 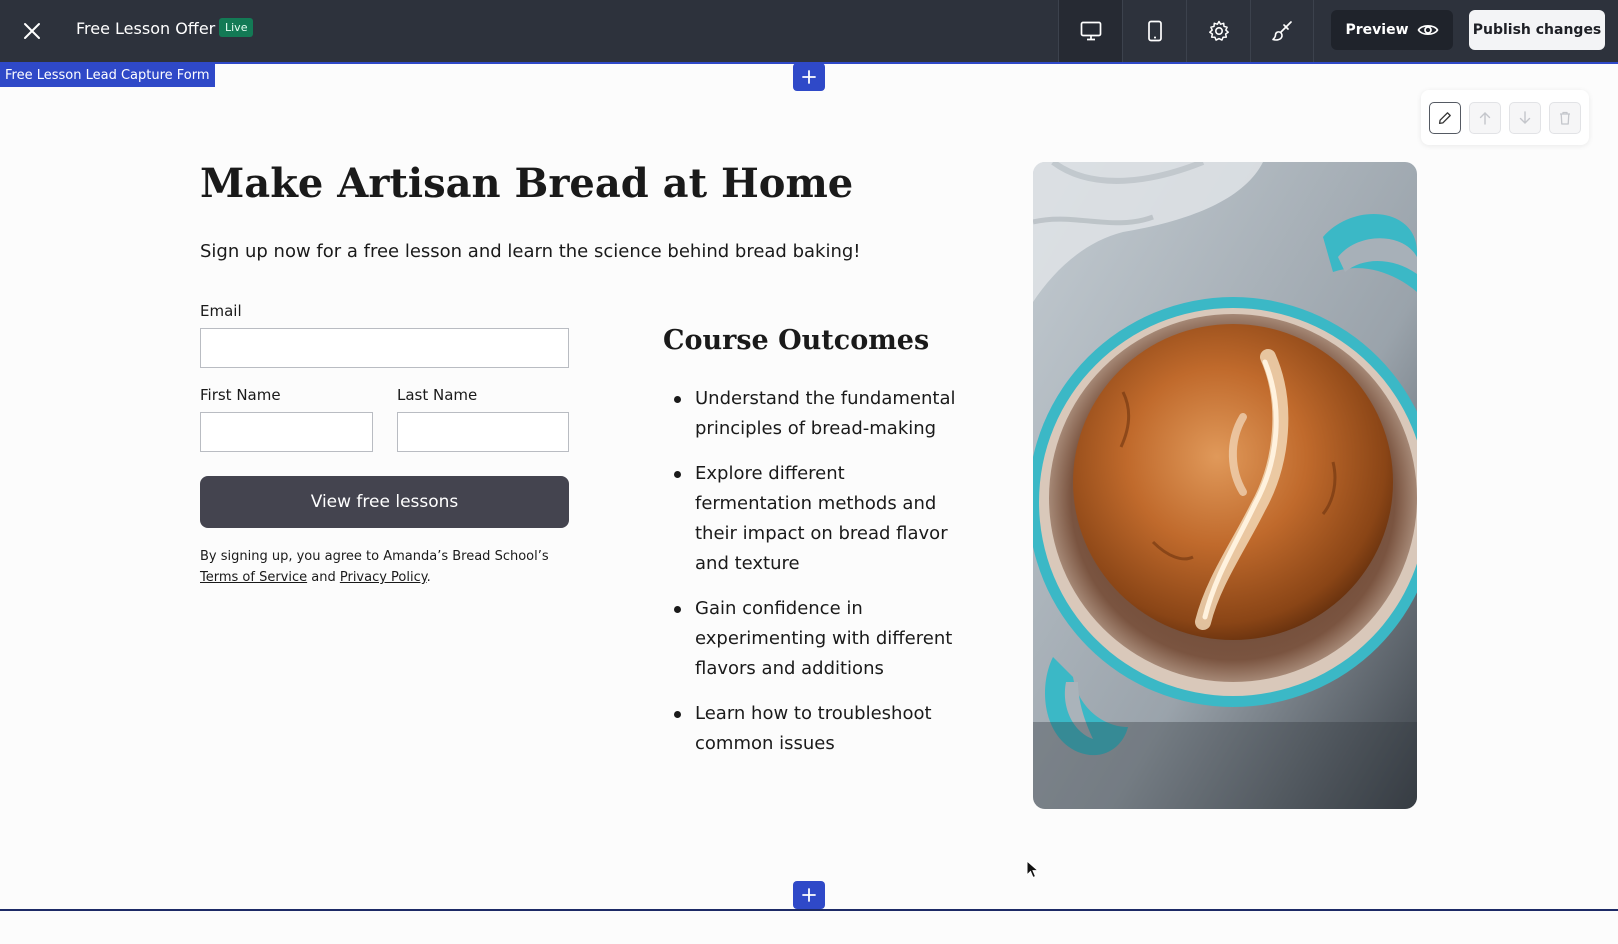 What do you see at coordinates (240, 395) in the screenshot?
I see `first-name-label: First Name` at bounding box center [240, 395].